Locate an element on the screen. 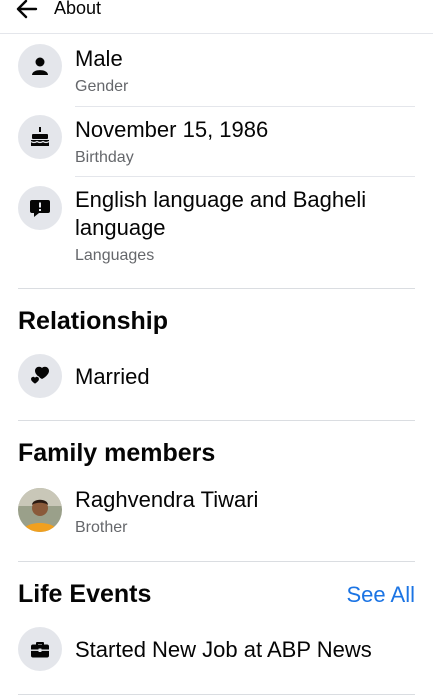 This screenshot has height=700, width=433. gender-row: Male Gender is located at coordinates (216, 75).